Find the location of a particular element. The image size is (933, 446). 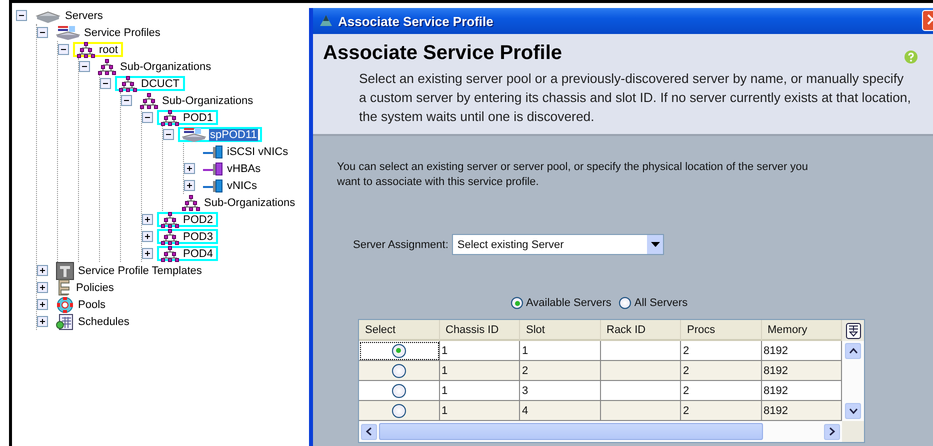

column-header: Chassis ID is located at coordinates (480, 330).